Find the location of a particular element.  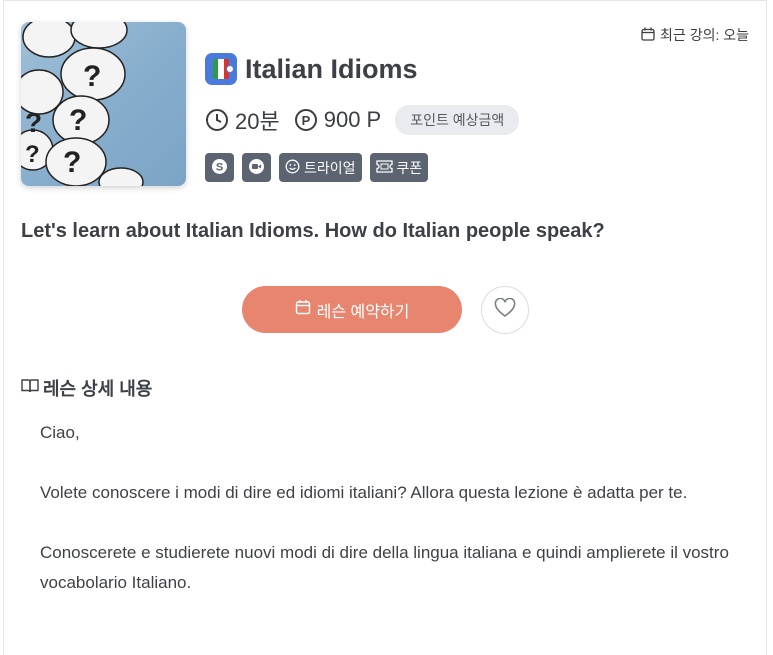

italian-flag-icon is located at coordinates (221, 69).